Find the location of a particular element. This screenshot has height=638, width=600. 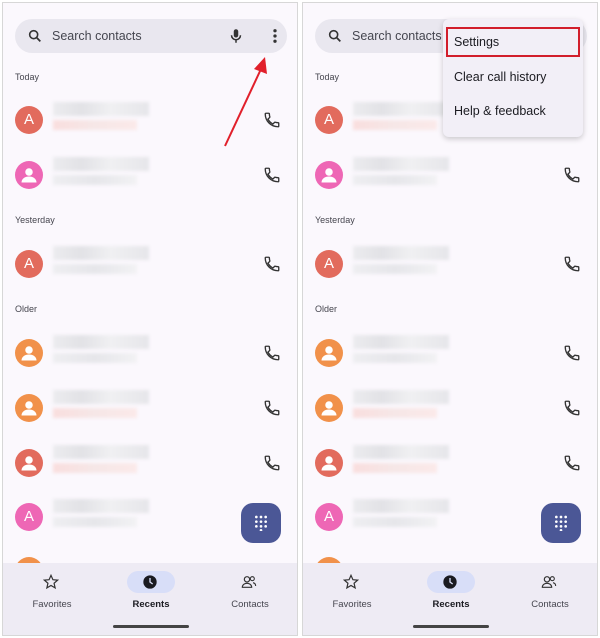

dialpad-icon is located at coordinates (261, 523).